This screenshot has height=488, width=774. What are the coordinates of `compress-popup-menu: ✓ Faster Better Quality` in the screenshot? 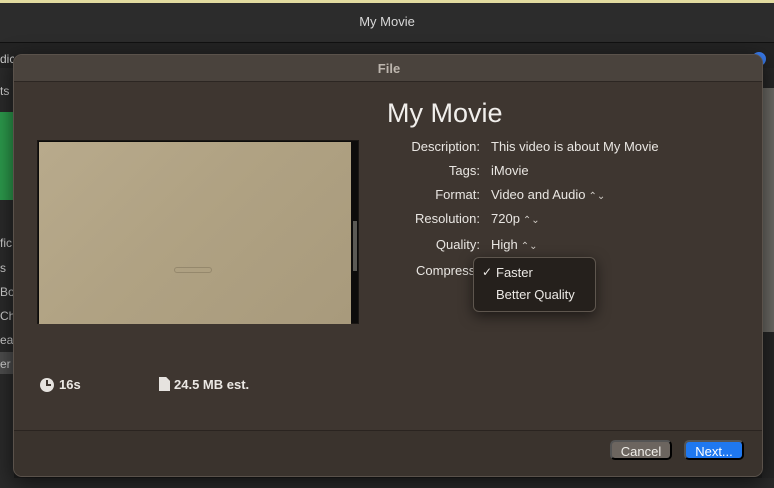 It's located at (534, 284).